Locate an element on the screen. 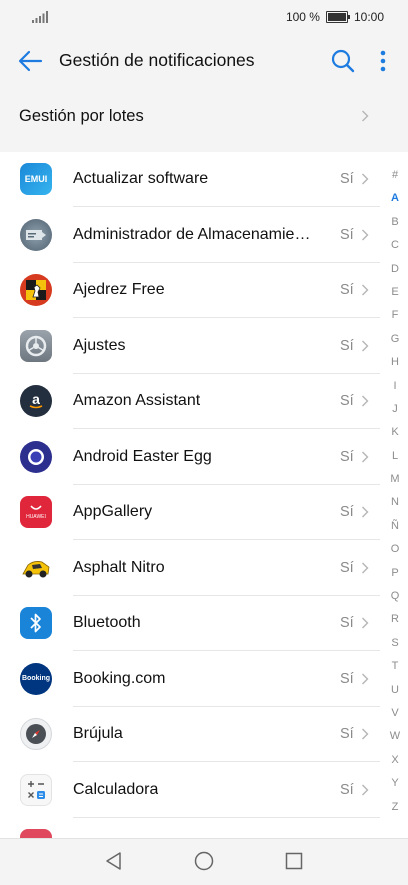  index-letter: H is located at coordinates (395, 362).